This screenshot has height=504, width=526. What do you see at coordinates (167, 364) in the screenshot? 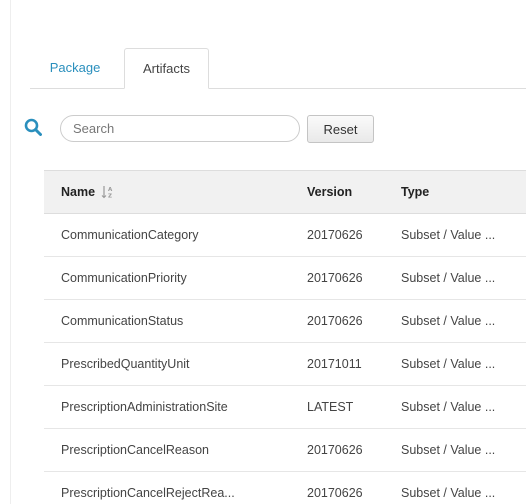
I see `cell-name: PrescribedQuantityUnit` at bounding box center [167, 364].